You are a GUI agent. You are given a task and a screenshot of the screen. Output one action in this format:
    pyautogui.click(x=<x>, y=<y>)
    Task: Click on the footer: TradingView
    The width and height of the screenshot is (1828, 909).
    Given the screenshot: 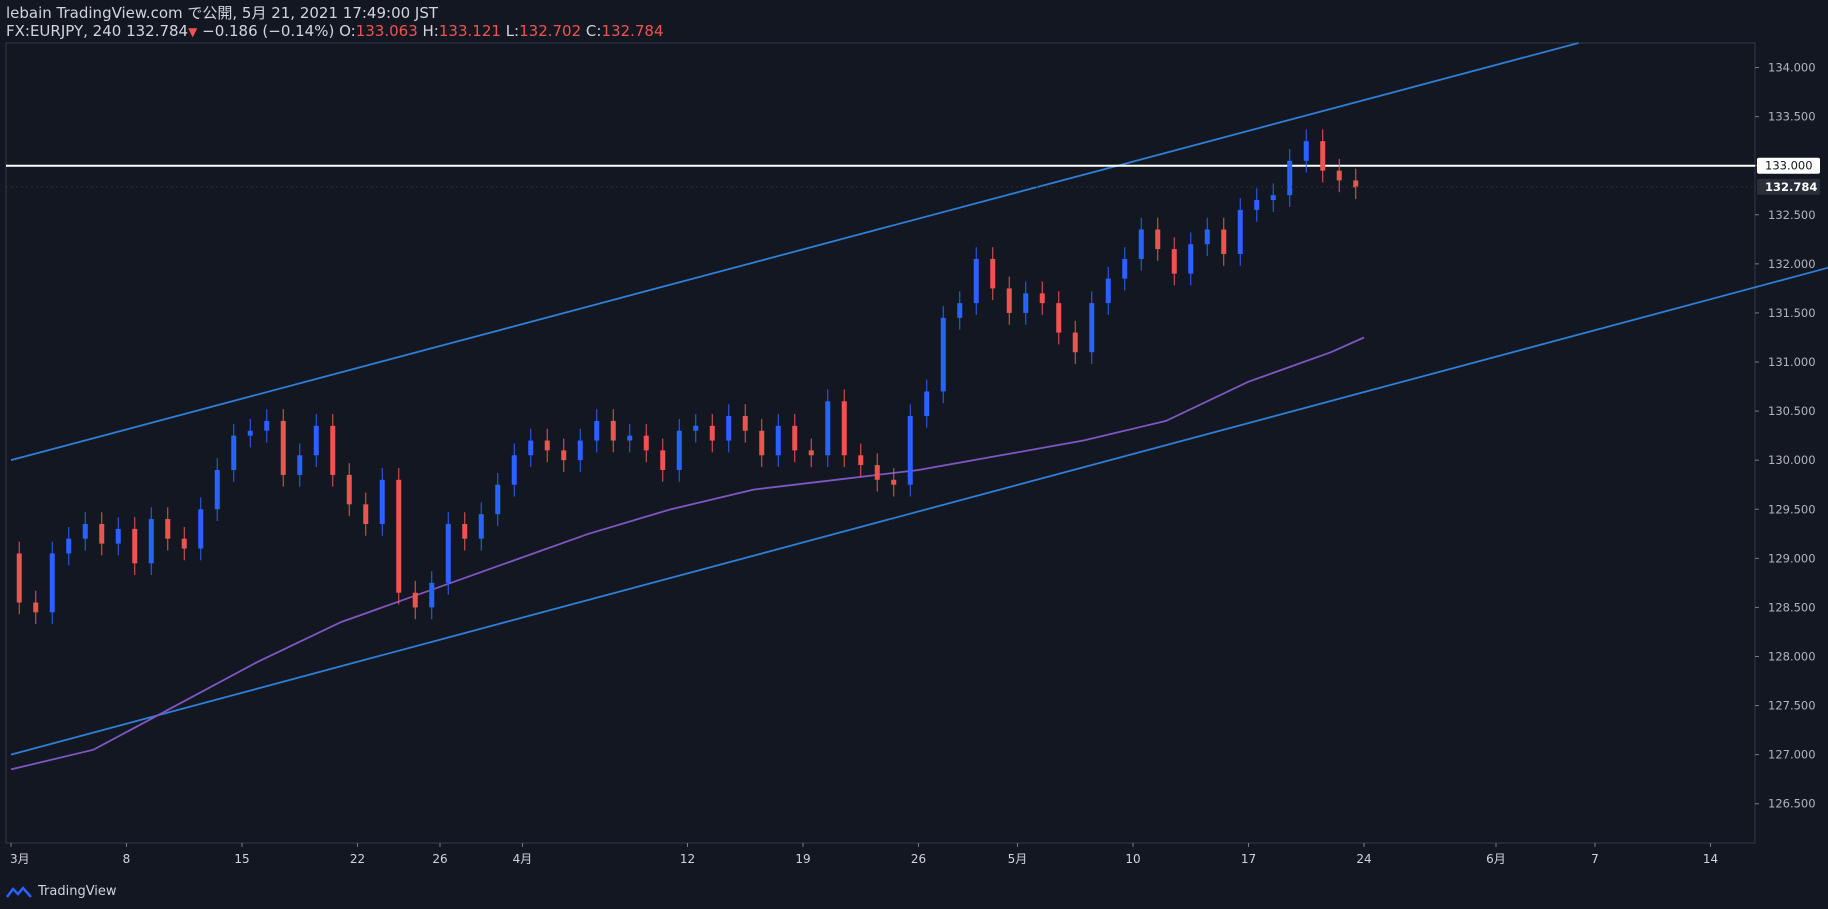 What is the action you would take?
    pyautogui.click(x=61, y=891)
    